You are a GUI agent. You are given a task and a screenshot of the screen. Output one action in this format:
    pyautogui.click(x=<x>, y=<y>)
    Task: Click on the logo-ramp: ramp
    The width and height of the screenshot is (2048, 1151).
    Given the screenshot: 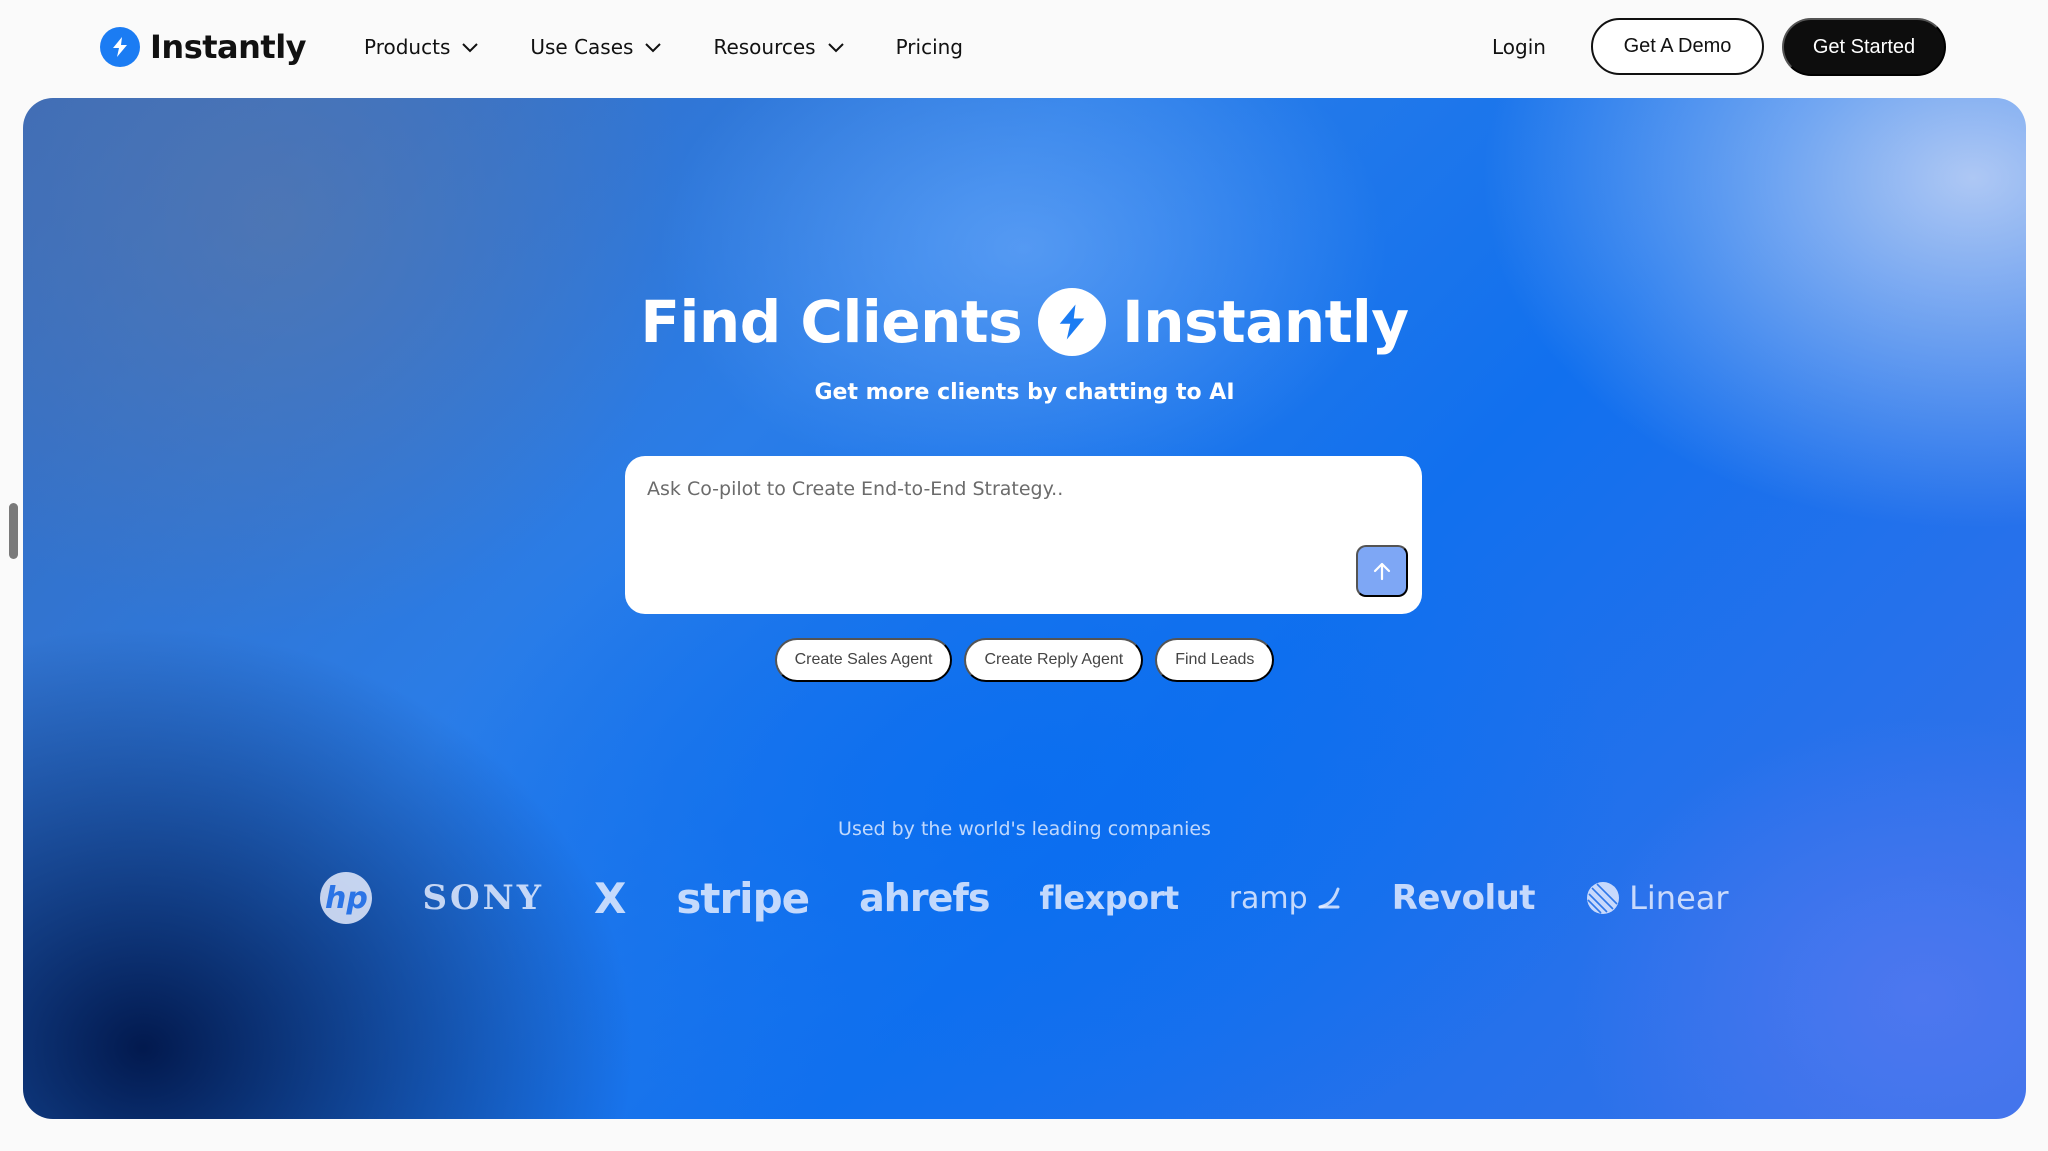 What is the action you would take?
    pyautogui.click(x=1285, y=898)
    